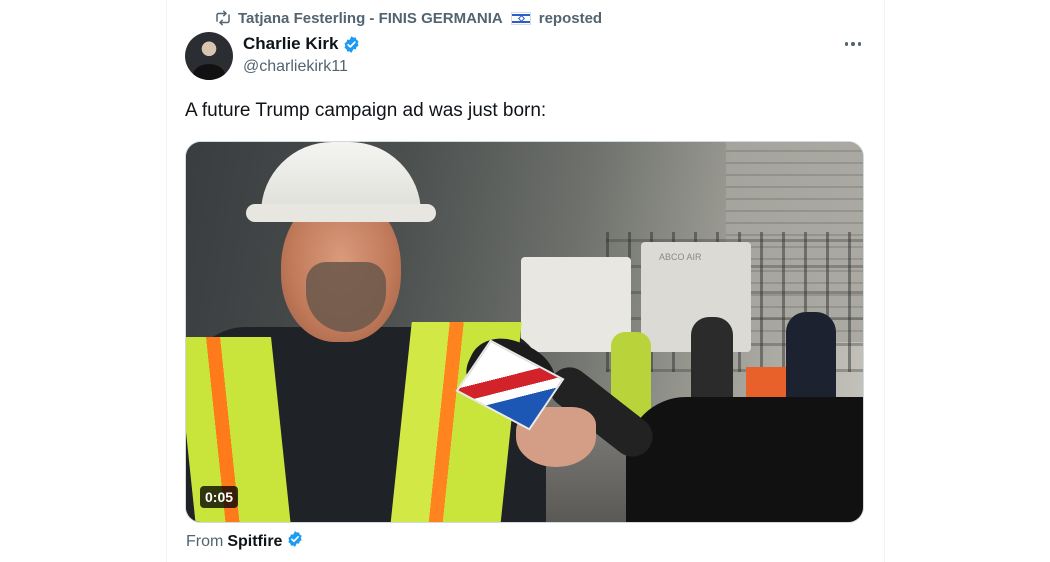 Image resolution: width=1050 pixels, height=562 pixels. What do you see at coordinates (219, 497) in the screenshot?
I see `video-duration-badge: 0:05` at bounding box center [219, 497].